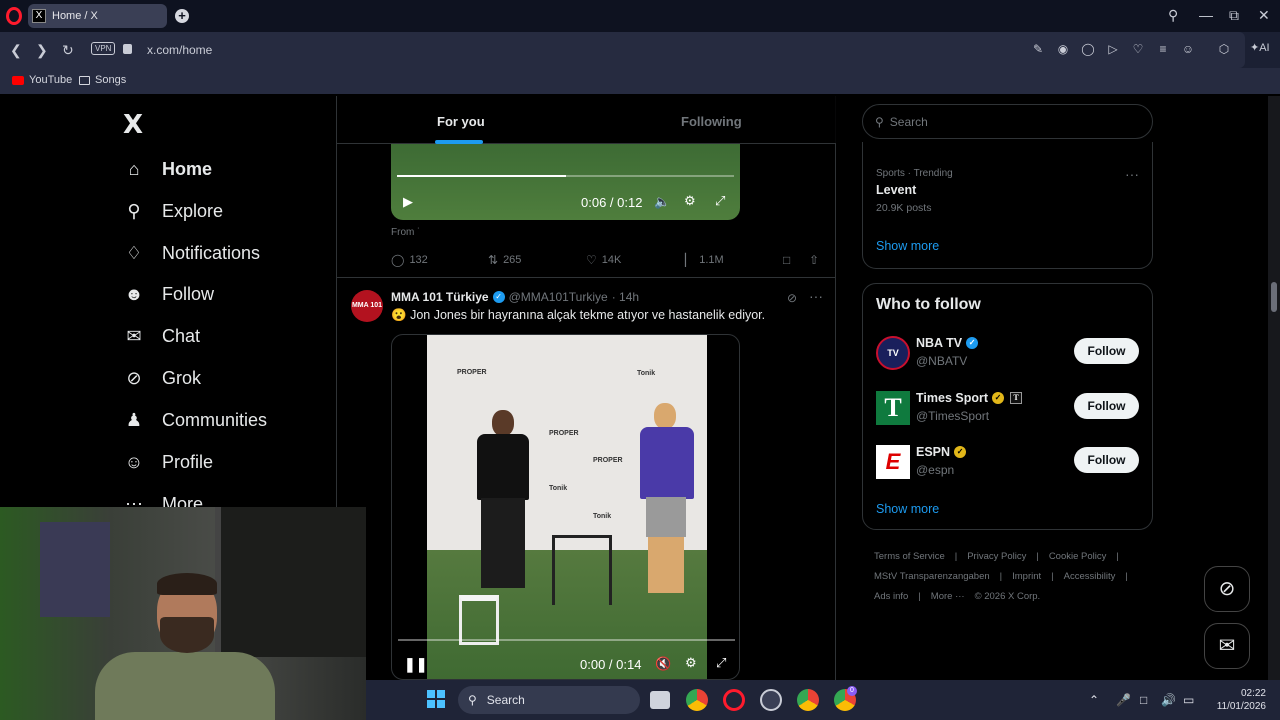  What do you see at coordinates (603, 260) in the screenshot?
I see `like-button: ♡ 14K` at bounding box center [603, 260].